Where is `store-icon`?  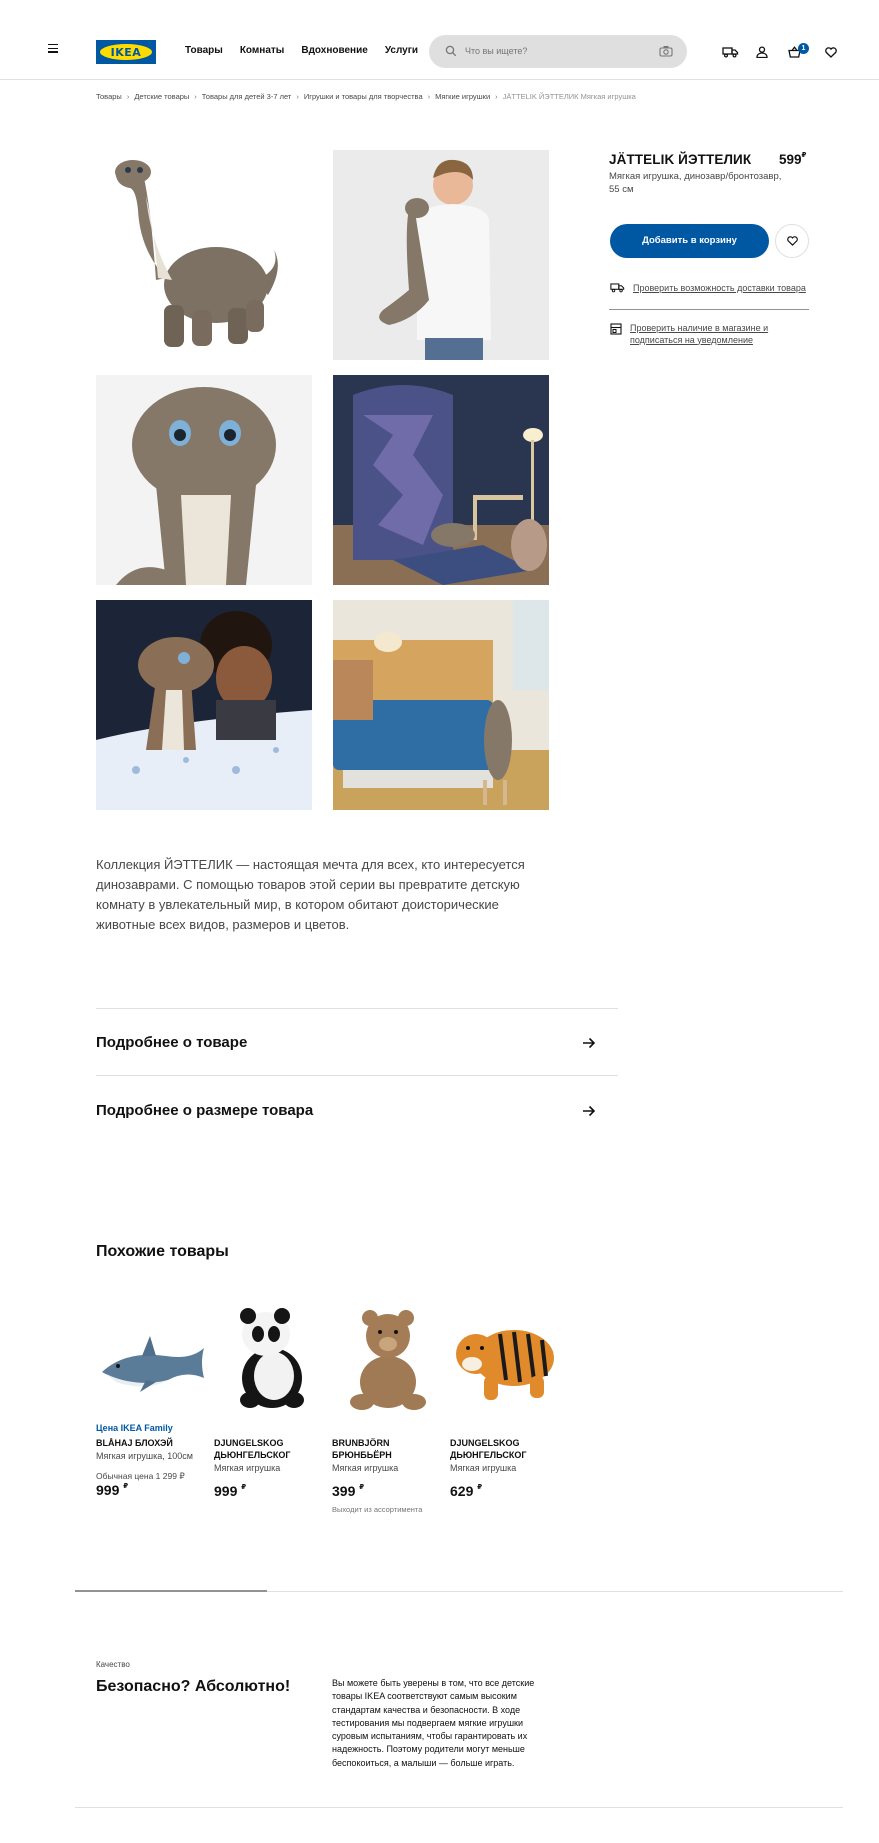 store-icon is located at coordinates (616, 329).